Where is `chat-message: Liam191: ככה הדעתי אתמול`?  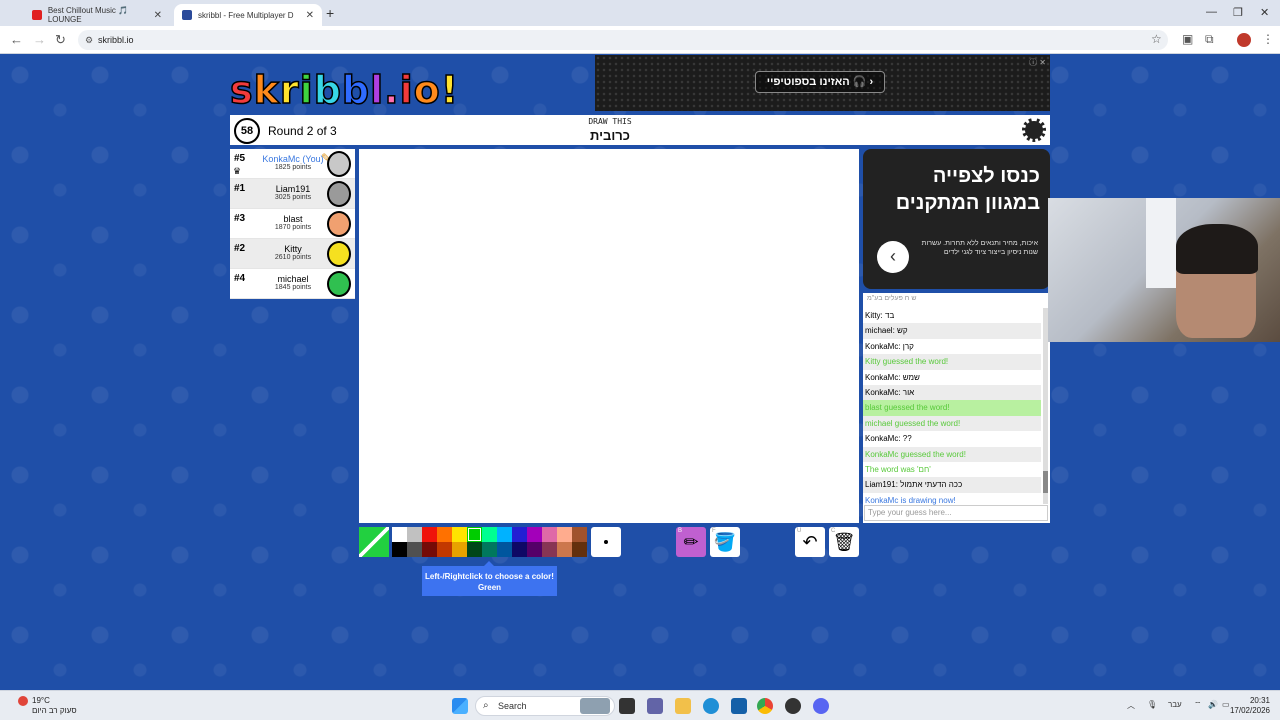 chat-message: Liam191: ככה הדעתי אתמול is located at coordinates (952, 485).